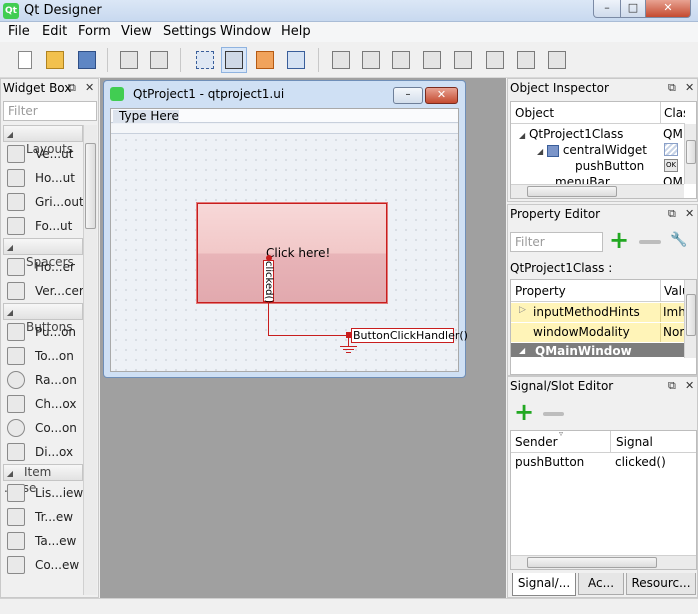 The height and width of the screenshot is (614, 698). I want to click on menu-file: File, so click(19, 31).